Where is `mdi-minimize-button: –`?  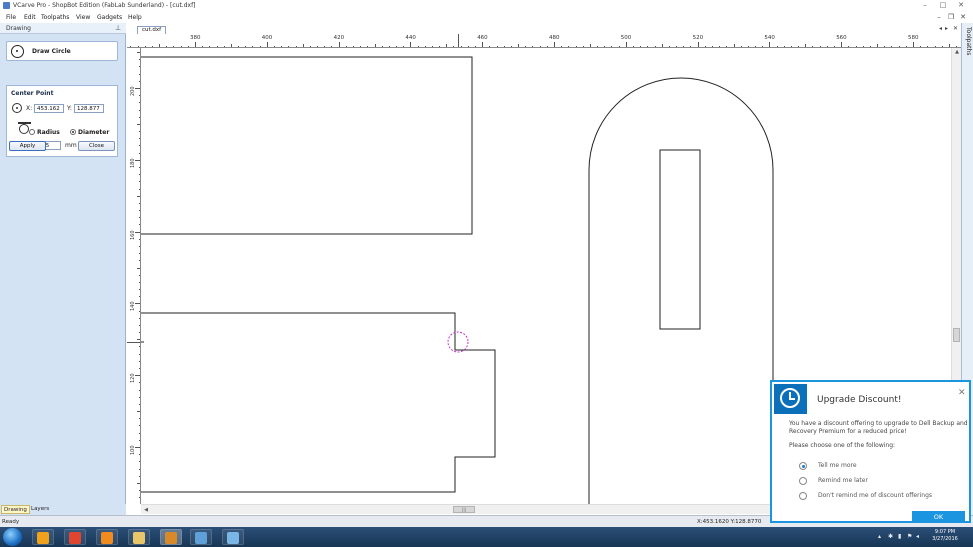 mdi-minimize-button: – is located at coordinates (939, 17).